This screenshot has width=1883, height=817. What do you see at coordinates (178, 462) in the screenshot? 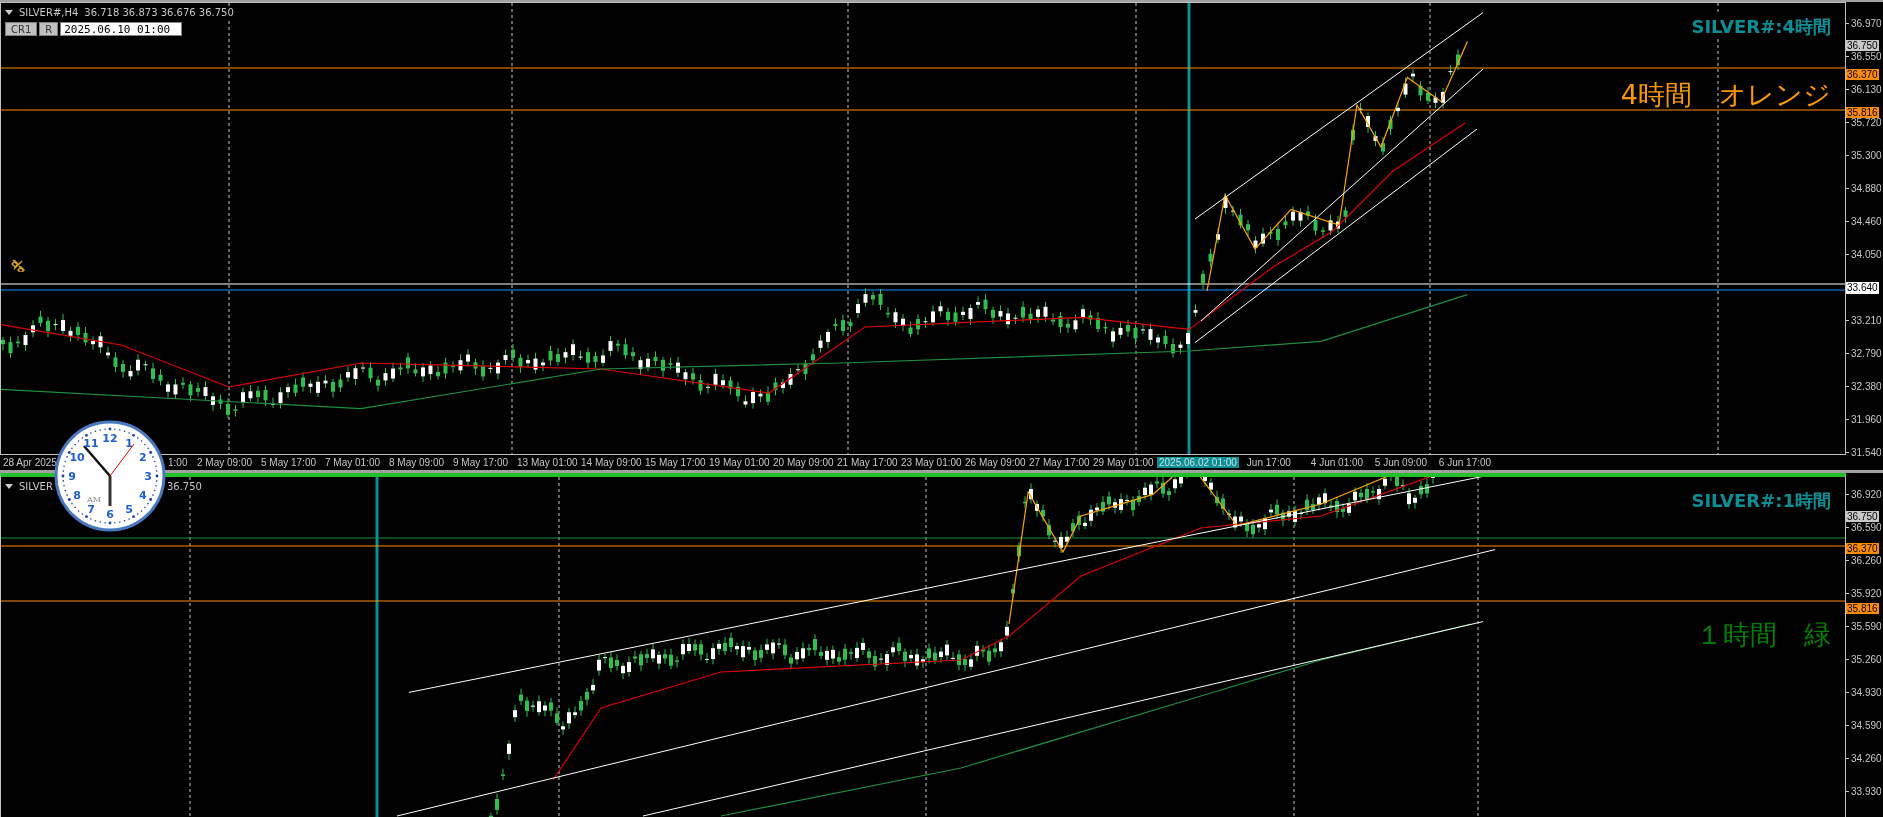
I see `time-label: 1:00` at bounding box center [178, 462].